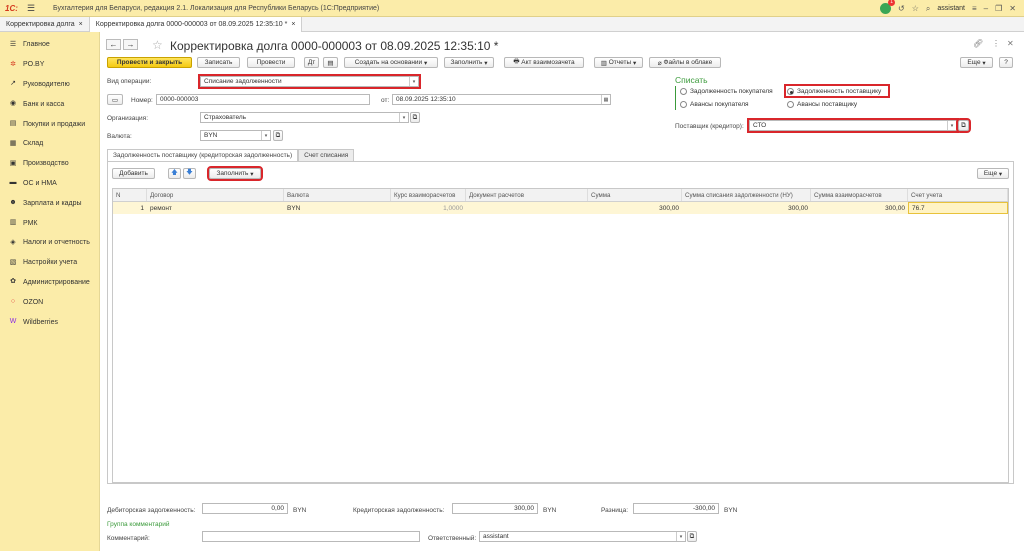 The width and height of the screenshot is (1024, 551). What do you see at coordinates (978, 43) in the screenshot?
I see `link-icon: 🔗︎` at bounding box center [978, 43].